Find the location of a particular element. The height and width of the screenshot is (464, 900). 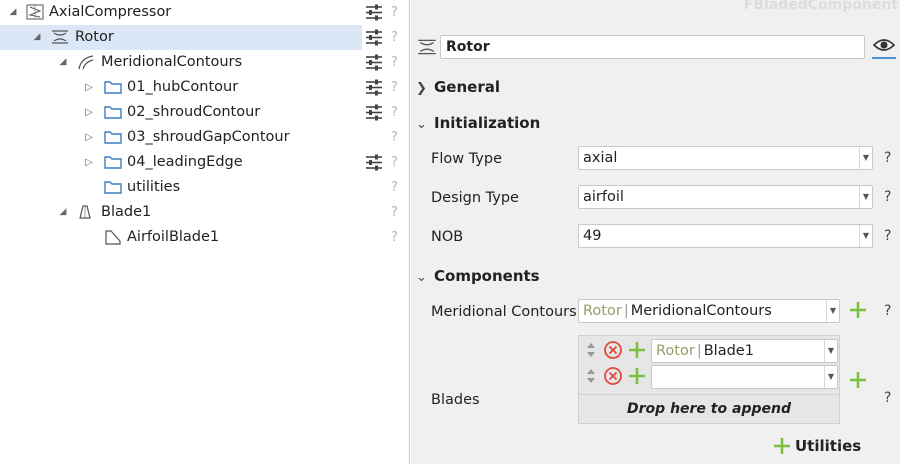

contours-icon is located at coordinates (86, 62).